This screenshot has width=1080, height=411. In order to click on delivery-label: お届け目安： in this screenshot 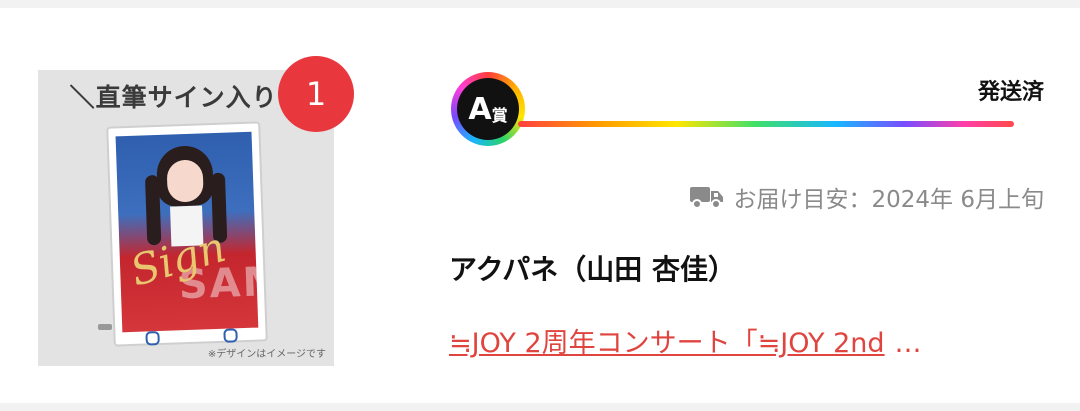, I will do `click(802, 200)`.